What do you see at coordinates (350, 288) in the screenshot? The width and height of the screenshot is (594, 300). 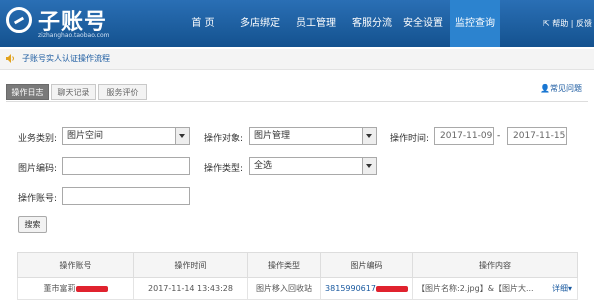 I see `code-link: 3815990617` at bounding box center [350, 288].